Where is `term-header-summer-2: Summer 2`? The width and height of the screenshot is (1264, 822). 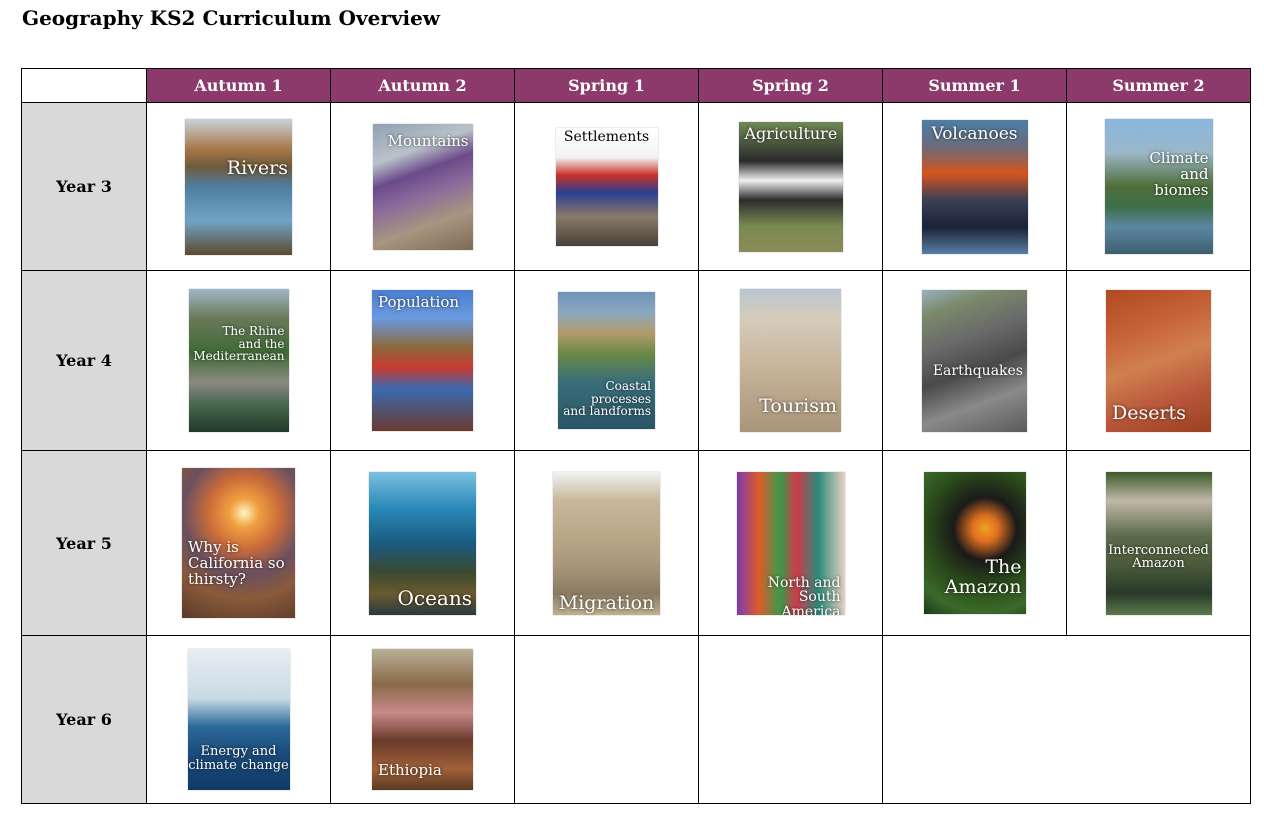
term-header-summer-2: Summer 2 is located at coordinates (1158, 85).